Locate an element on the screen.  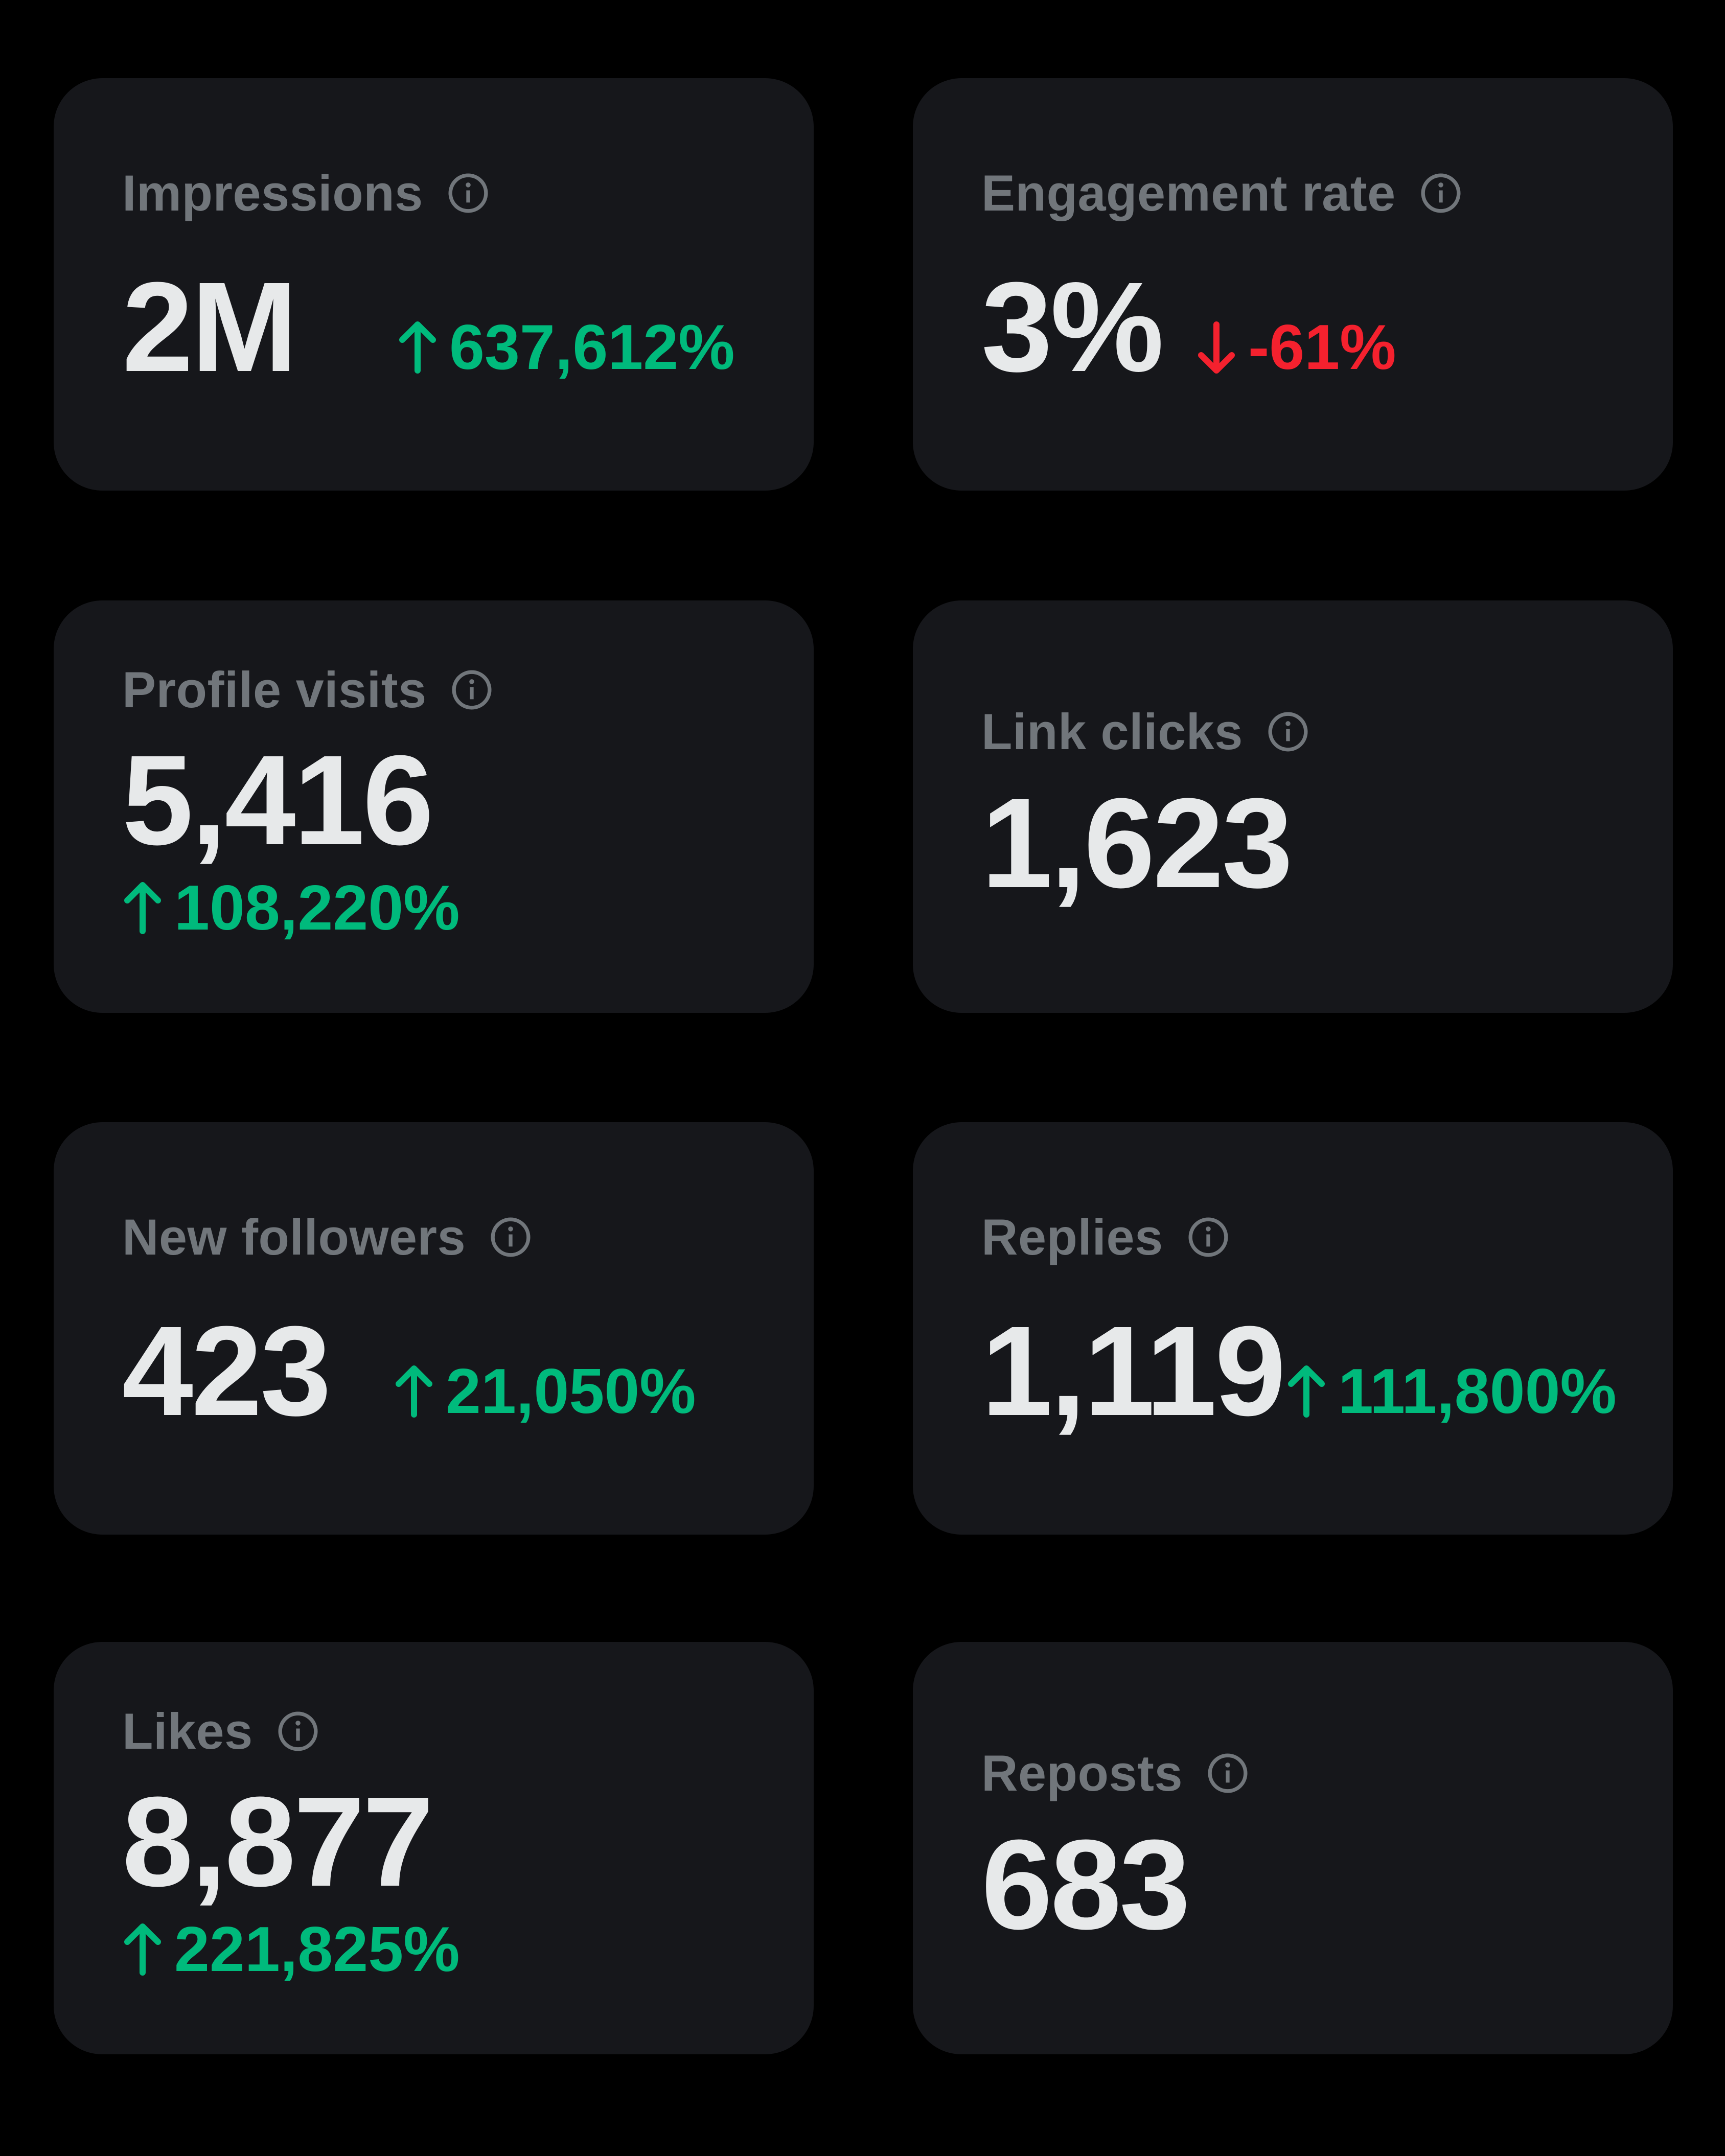
metric-label-row: Profile visits is located at coordinates (308, 690).